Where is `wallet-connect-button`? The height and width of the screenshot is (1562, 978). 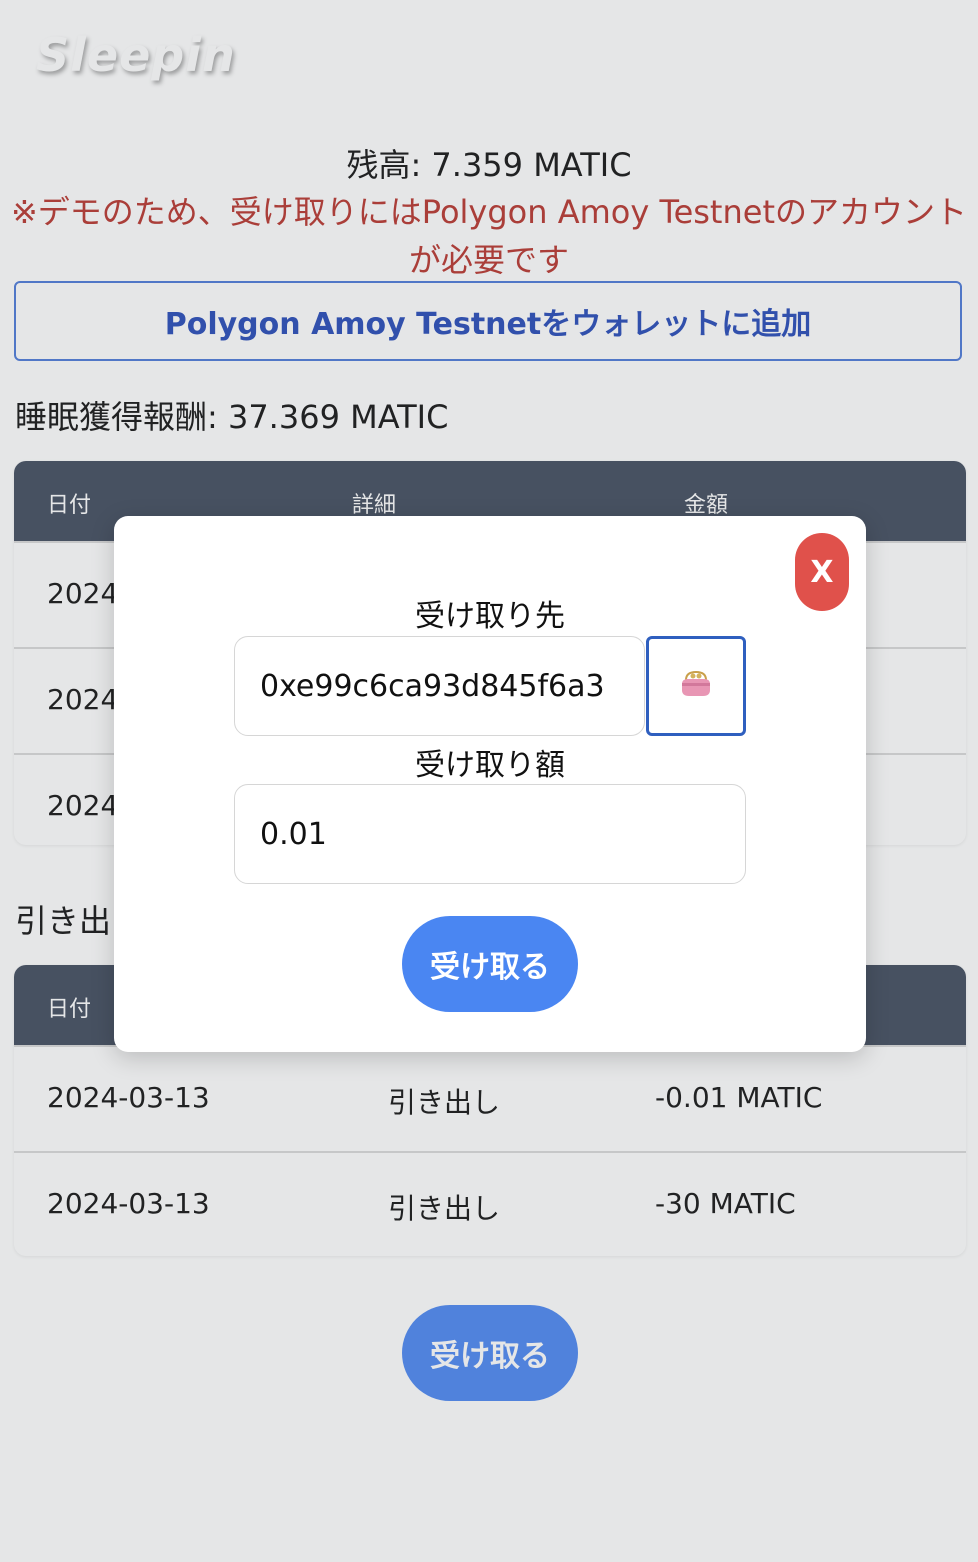
wallet-connect-button is located at coordinates (696, 686).